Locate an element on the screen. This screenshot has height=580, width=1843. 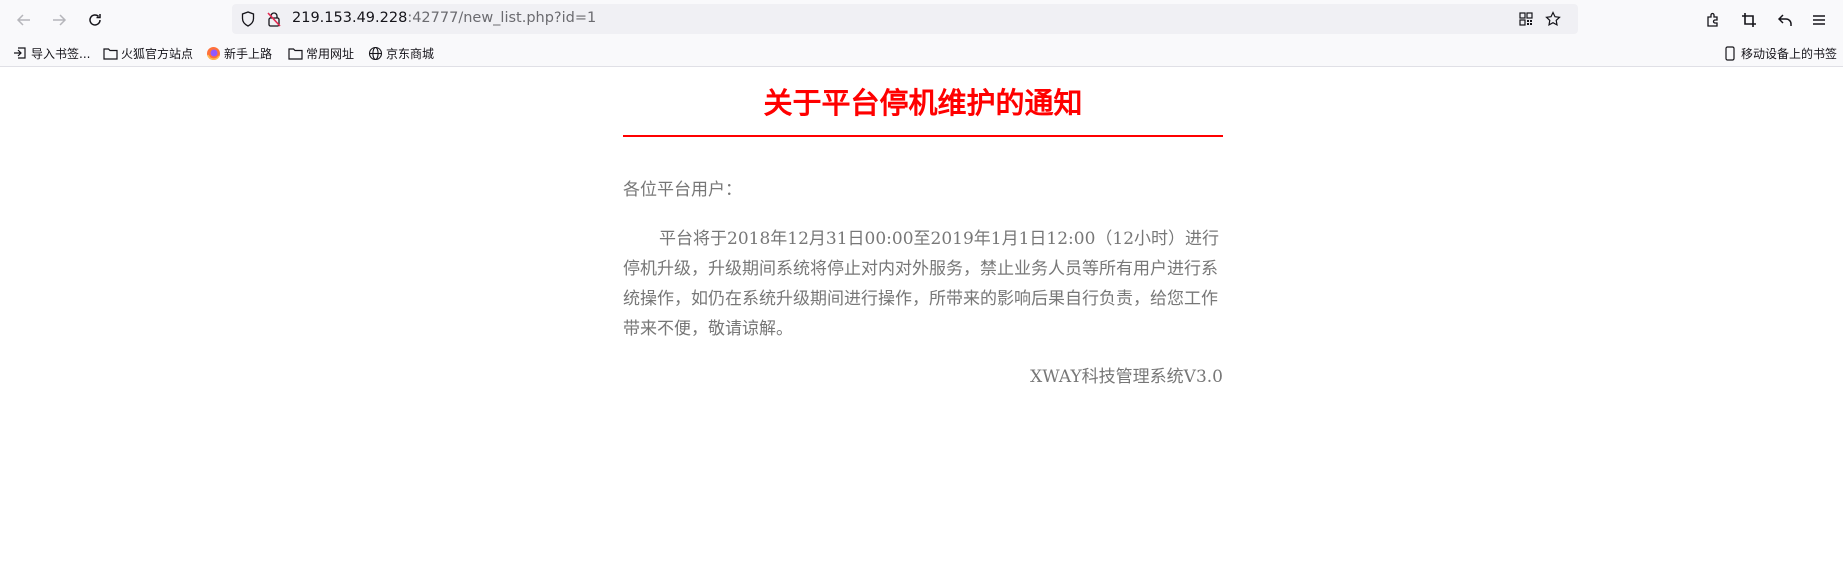
extensions-button is located at coordinates (1713, 20).